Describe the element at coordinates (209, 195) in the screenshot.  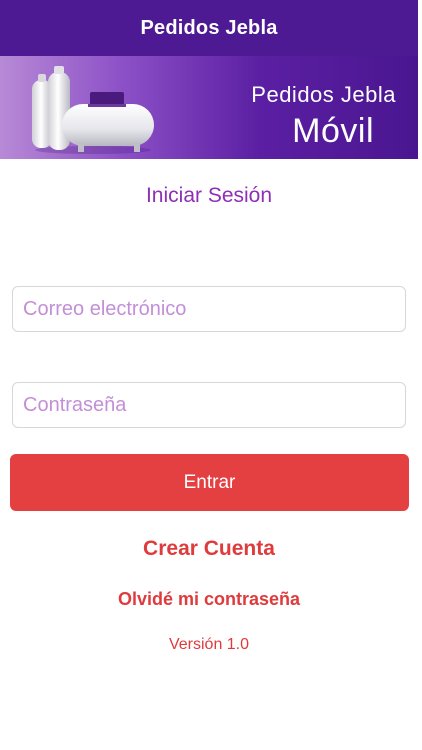
I see `login-title: Iniciar Sesión` at that location.